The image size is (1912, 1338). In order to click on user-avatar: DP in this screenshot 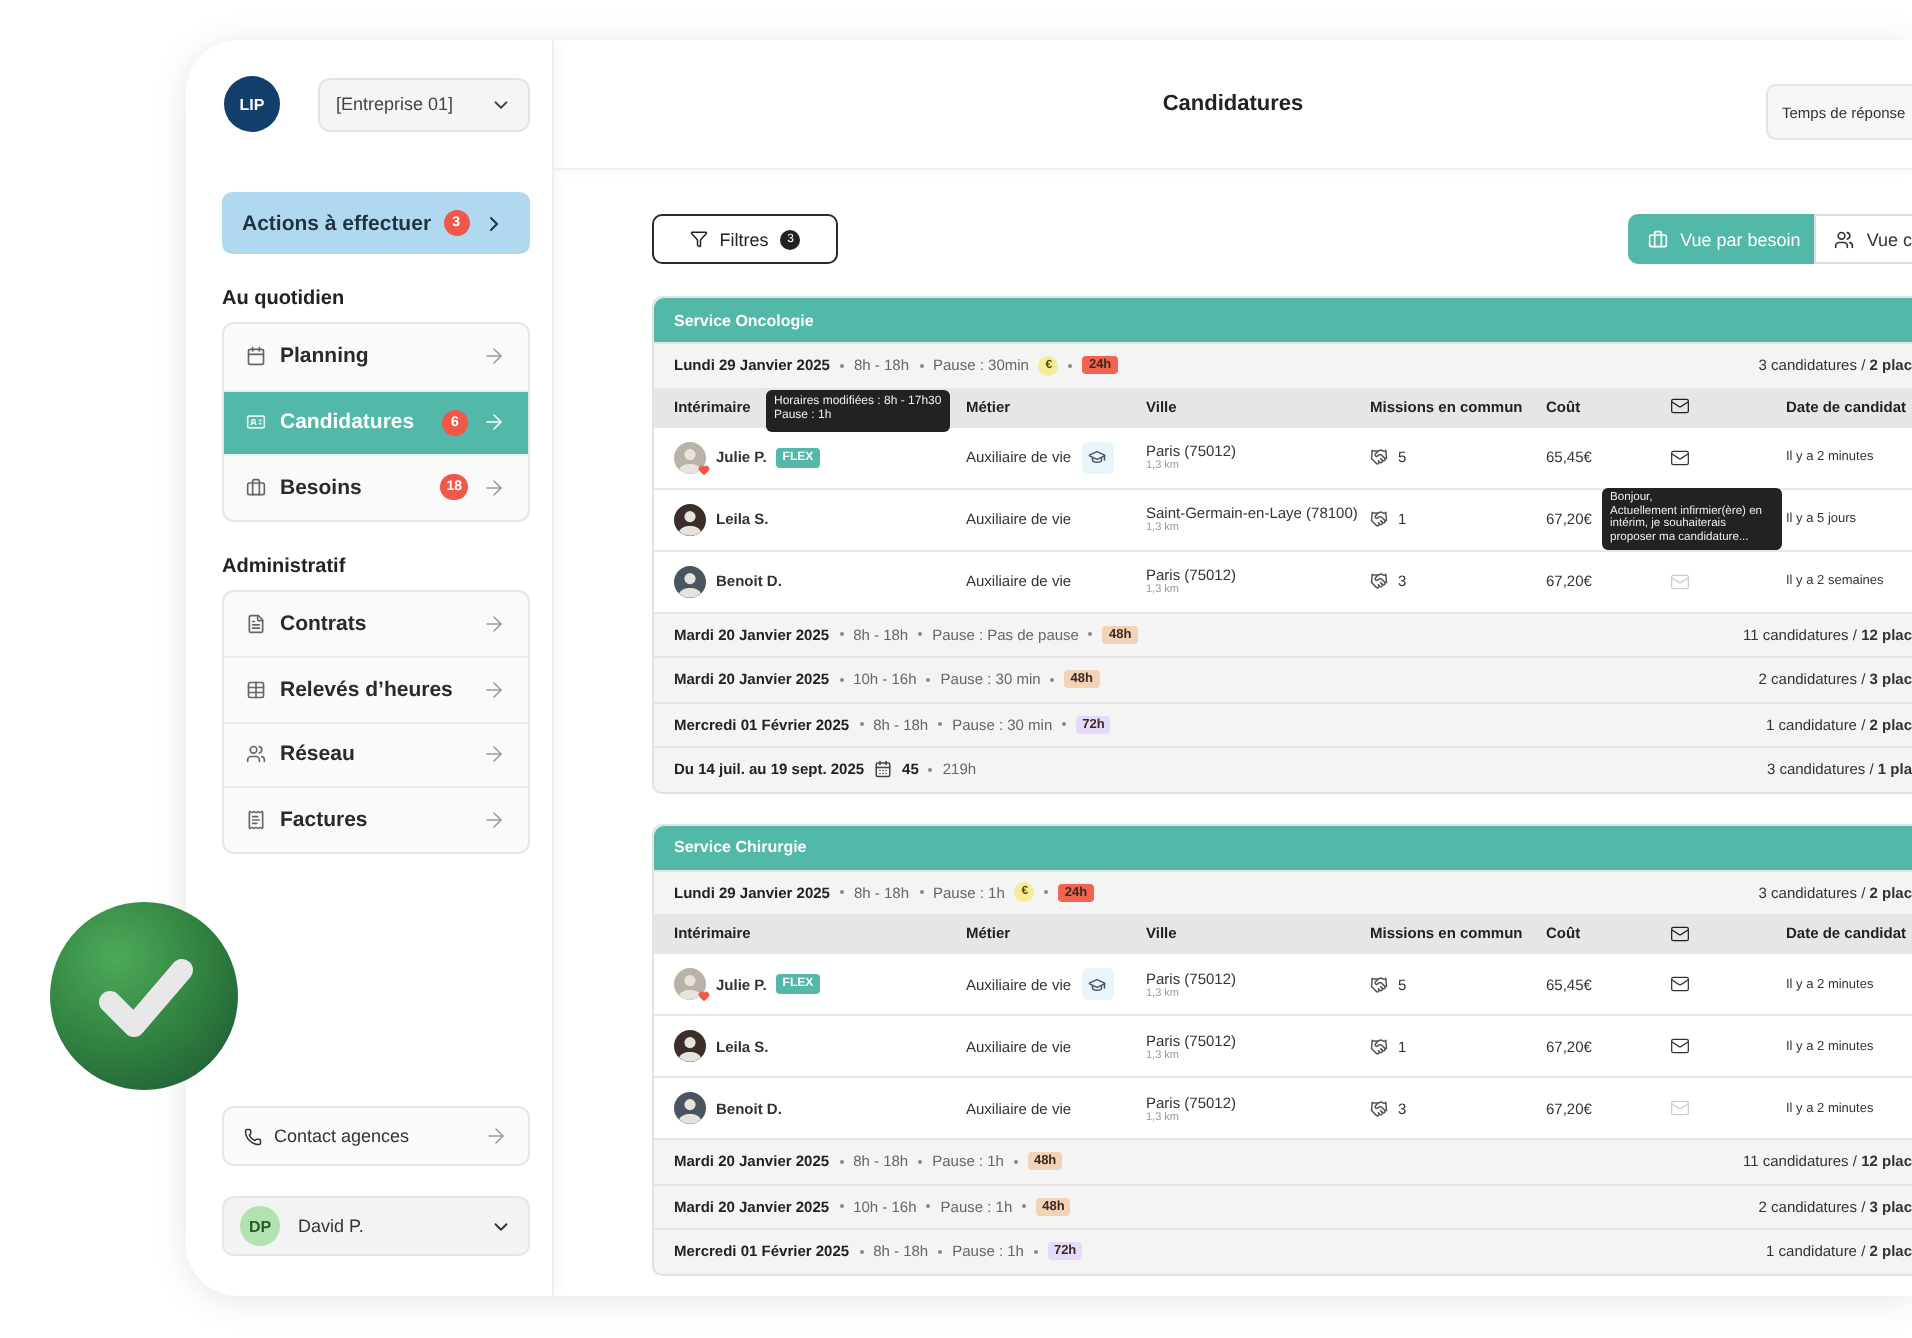, I will do `click(260, 1226)`.